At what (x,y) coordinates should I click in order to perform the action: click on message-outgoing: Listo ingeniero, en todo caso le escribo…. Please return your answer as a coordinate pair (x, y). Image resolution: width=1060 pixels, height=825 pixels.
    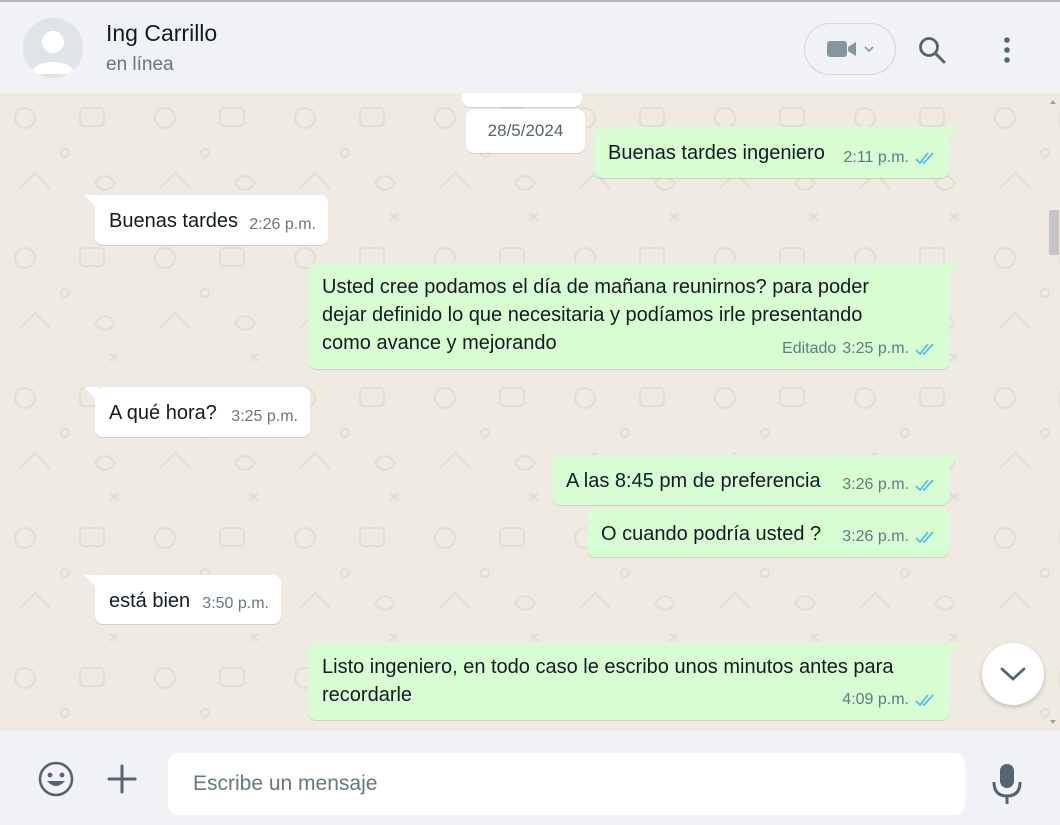
    Looking at the image, I should click on (634, 681).